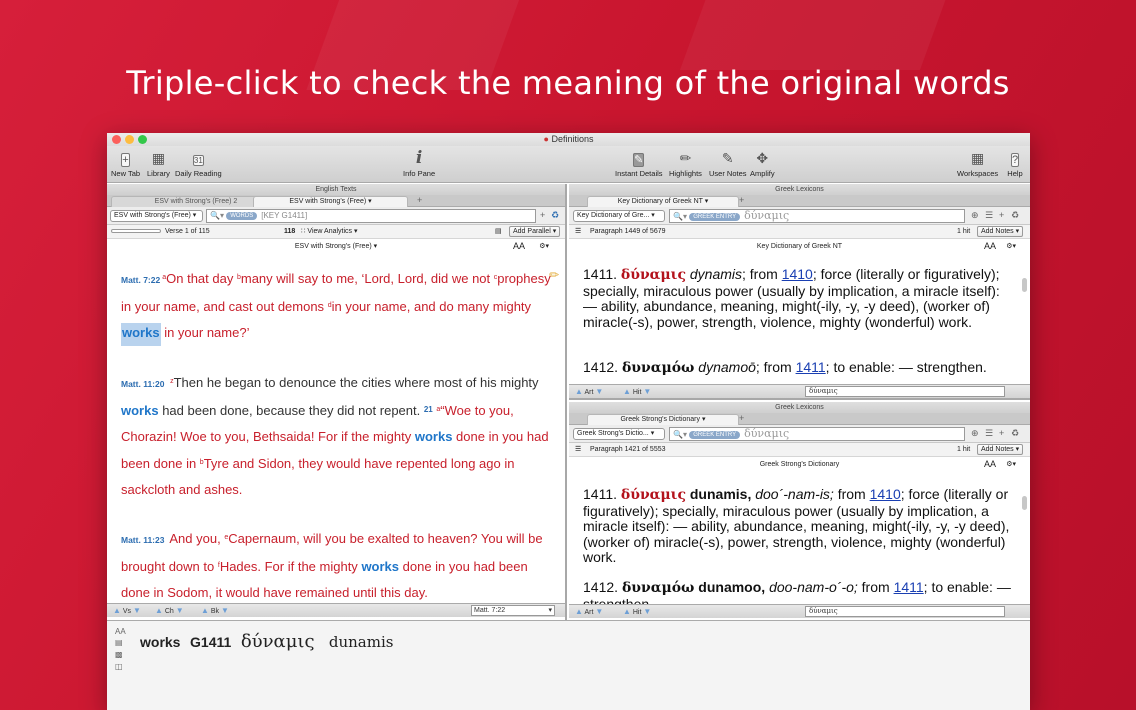  I want to click on up-icon: ▲, so click(117, 610).